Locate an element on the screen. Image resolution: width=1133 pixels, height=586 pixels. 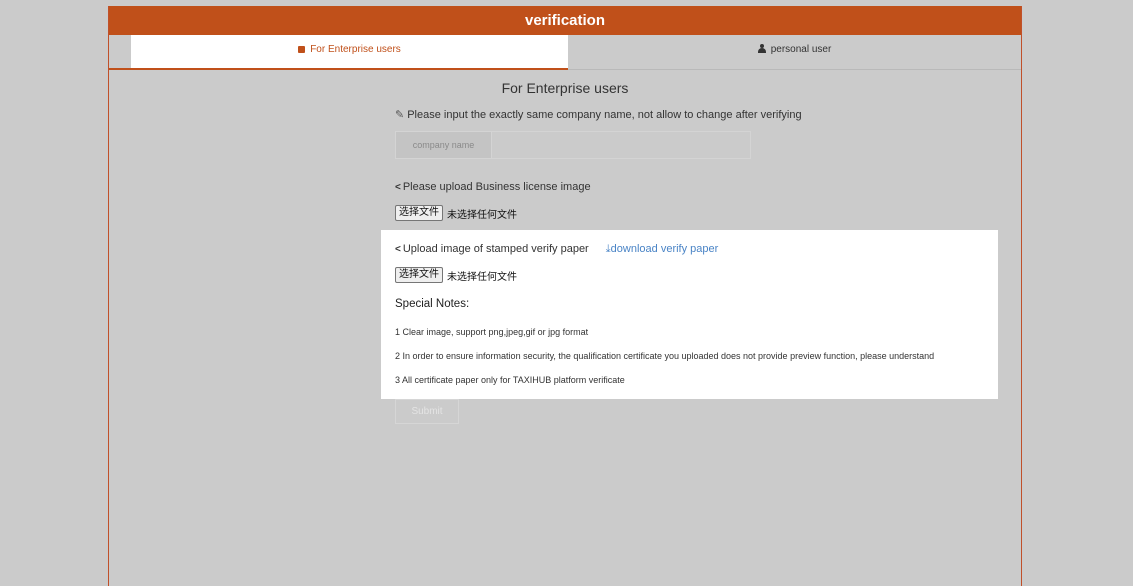
tab-personal-label: personal user is located at coordinates (801, 49).